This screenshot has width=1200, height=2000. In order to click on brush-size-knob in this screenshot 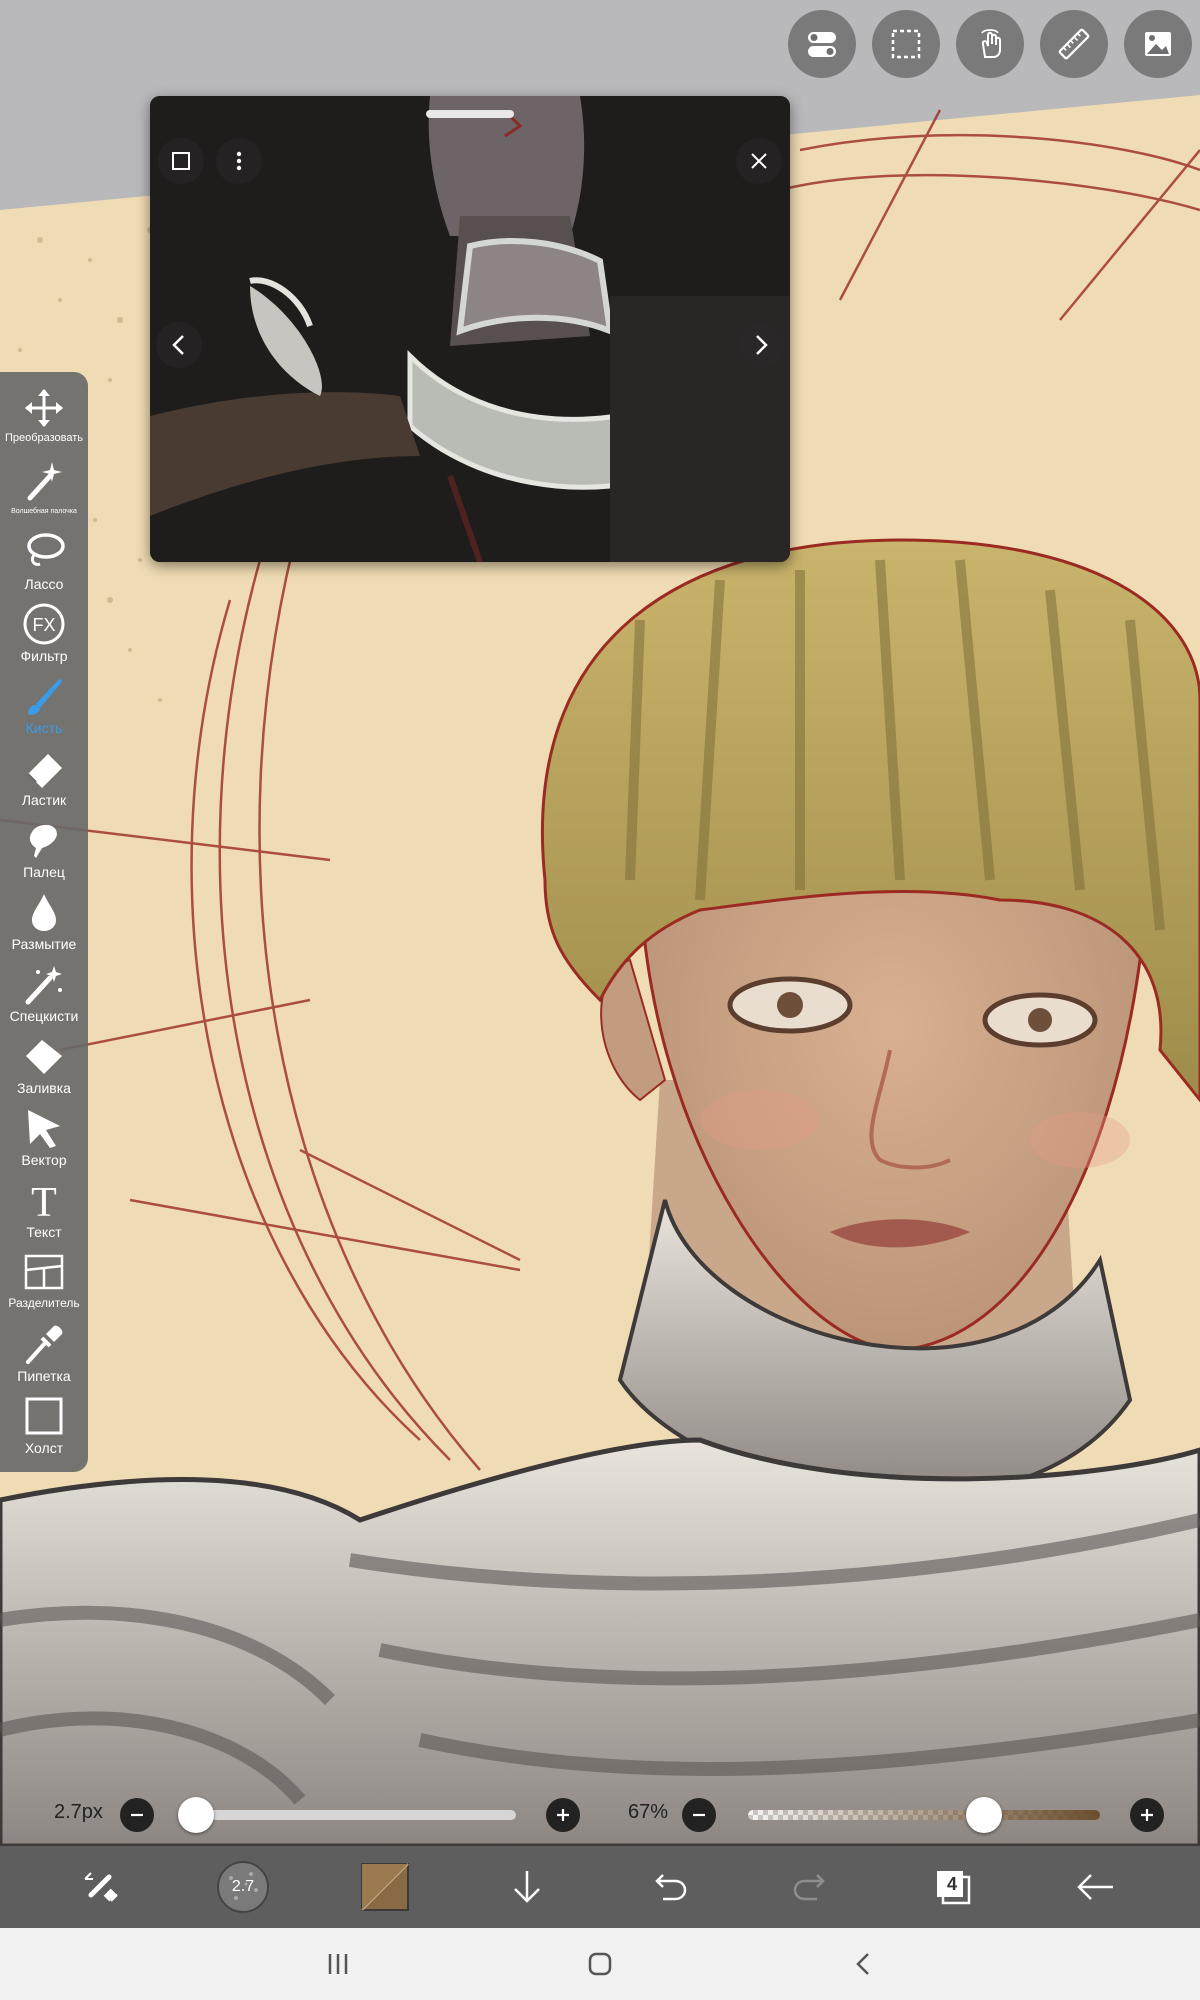, I will do `click(196, 1815)`.